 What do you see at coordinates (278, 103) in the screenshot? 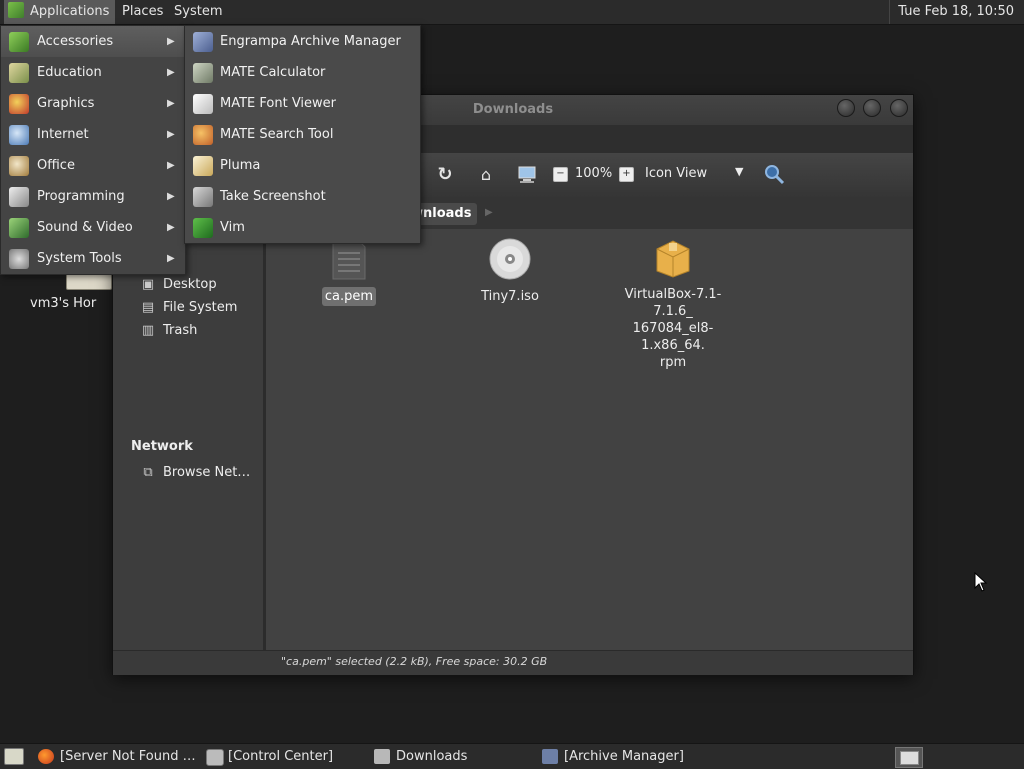
I see `menu-item-label: MATE Font Viewer` at bounding box center [278, 103].